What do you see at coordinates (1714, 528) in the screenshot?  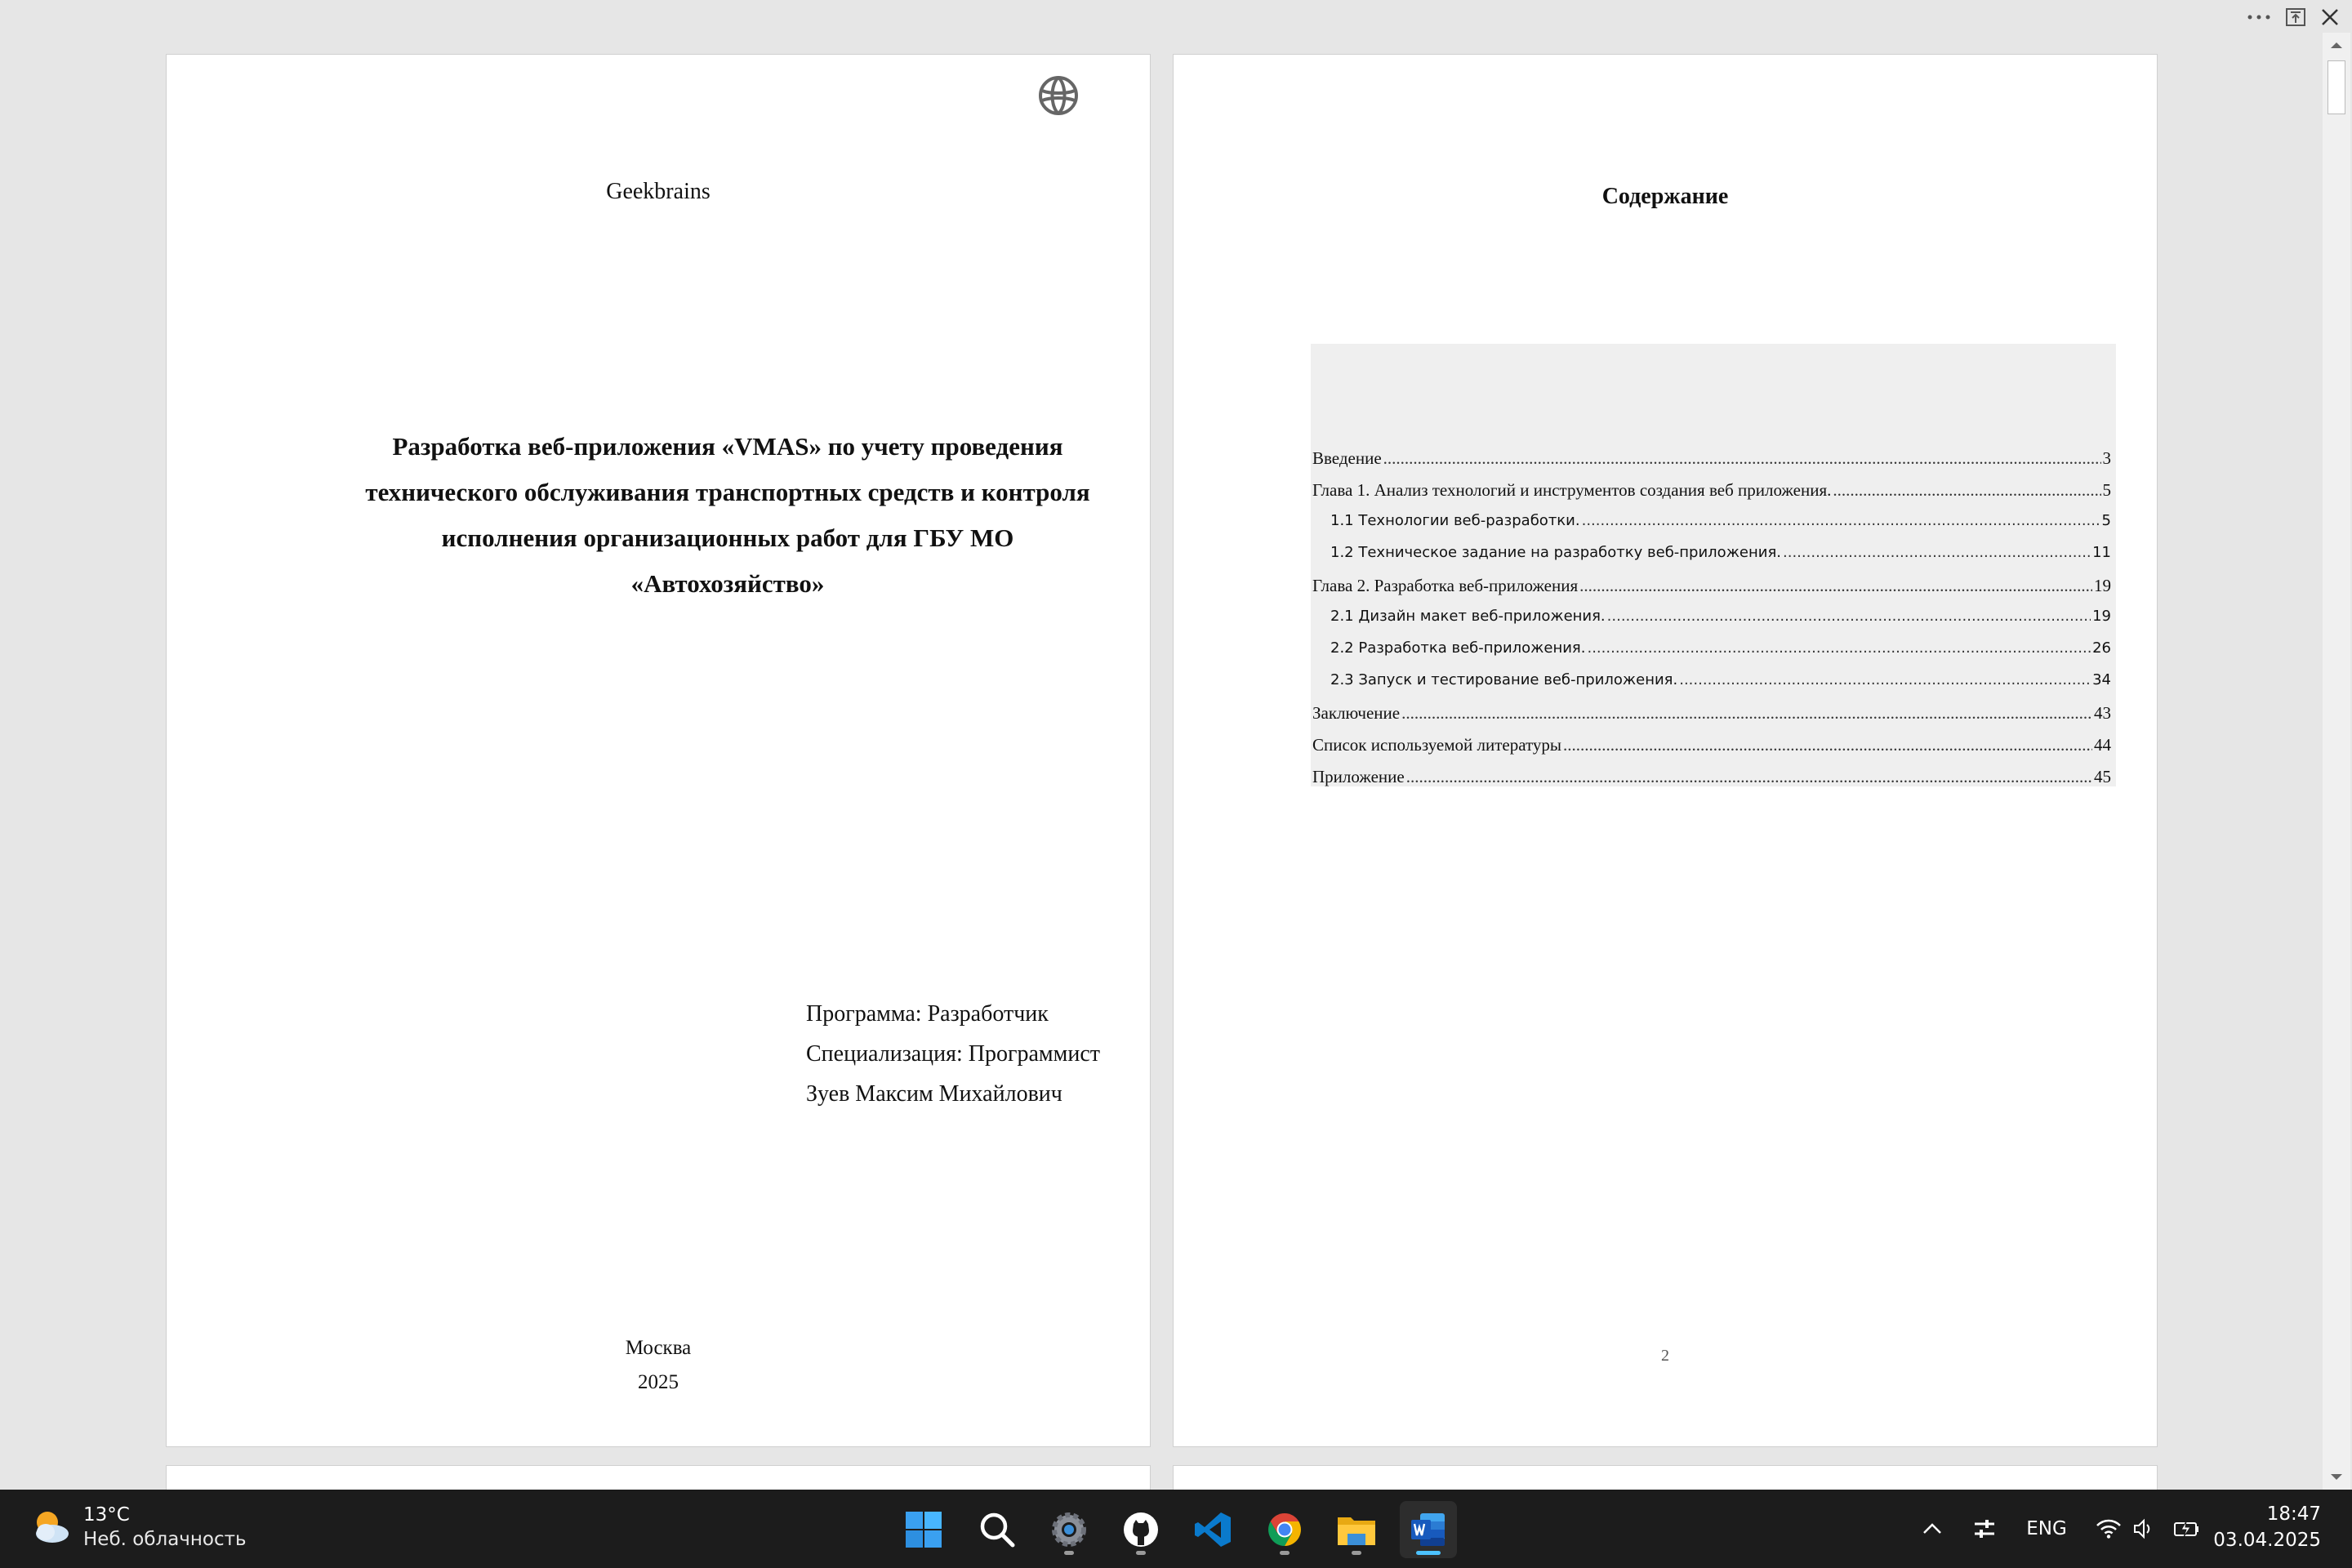 I see `toc-entry: 1.1 Технологии веб-разработки.5` at bounding box center [1714, 528].